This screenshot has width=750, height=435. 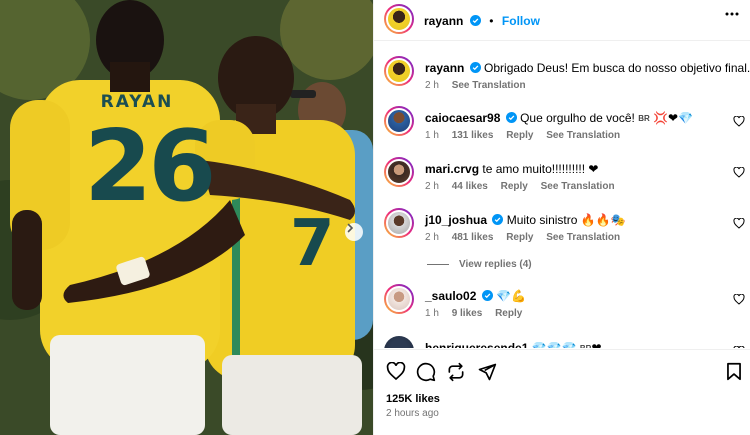 I want to click on comment-emoji: 💎💎💎, so click(x=554, y=344).